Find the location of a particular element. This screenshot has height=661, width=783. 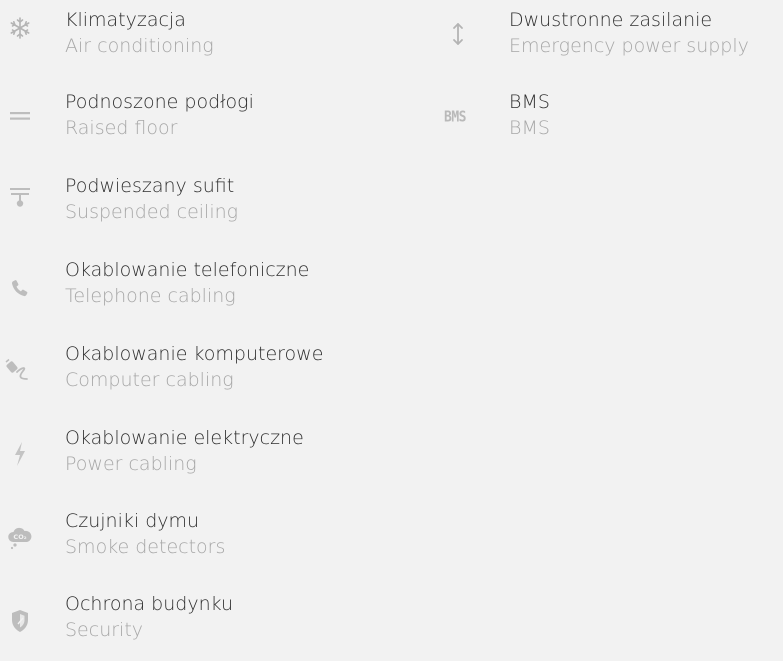

feature-subtitle: Power cabling is located at coordinates (131, 464).